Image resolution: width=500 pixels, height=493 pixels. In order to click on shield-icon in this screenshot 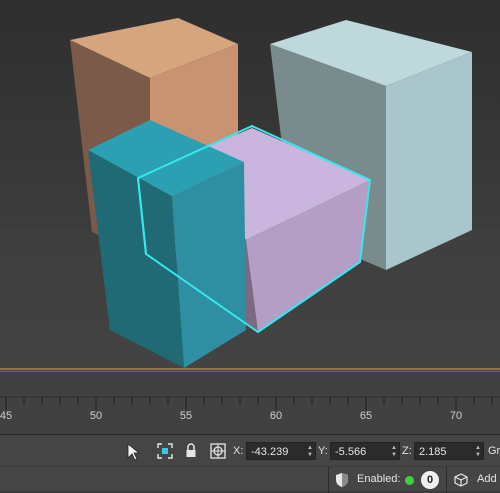, I will do `click(342, 480)`.